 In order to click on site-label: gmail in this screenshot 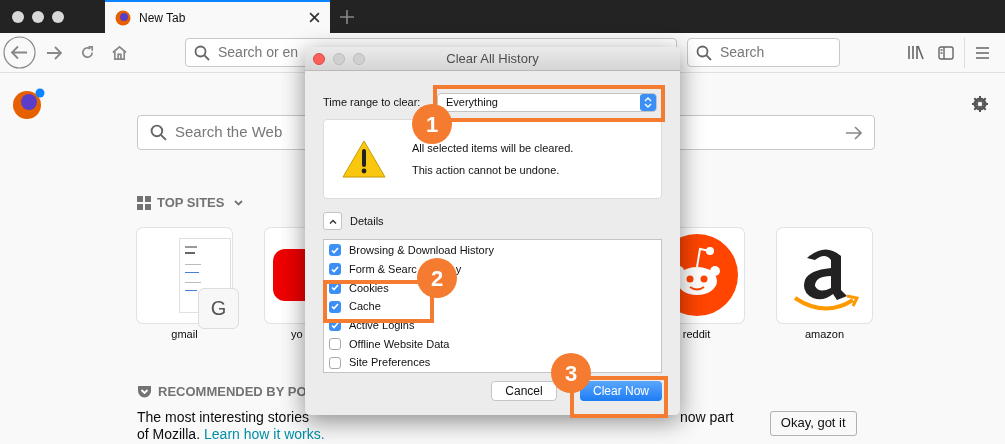, I will do `click(184, 334)`.